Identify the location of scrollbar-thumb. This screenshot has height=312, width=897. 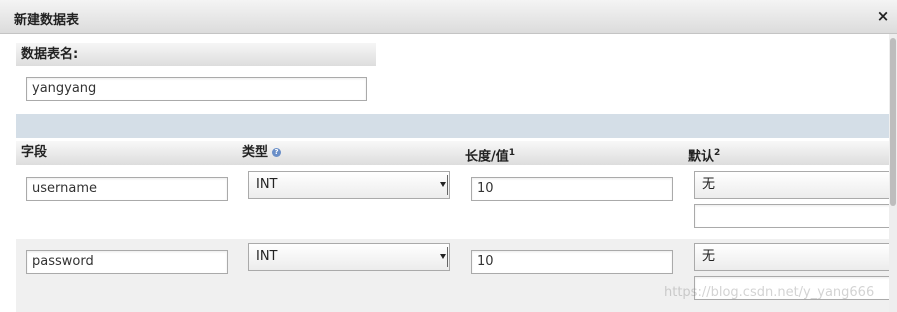
(893, 122).